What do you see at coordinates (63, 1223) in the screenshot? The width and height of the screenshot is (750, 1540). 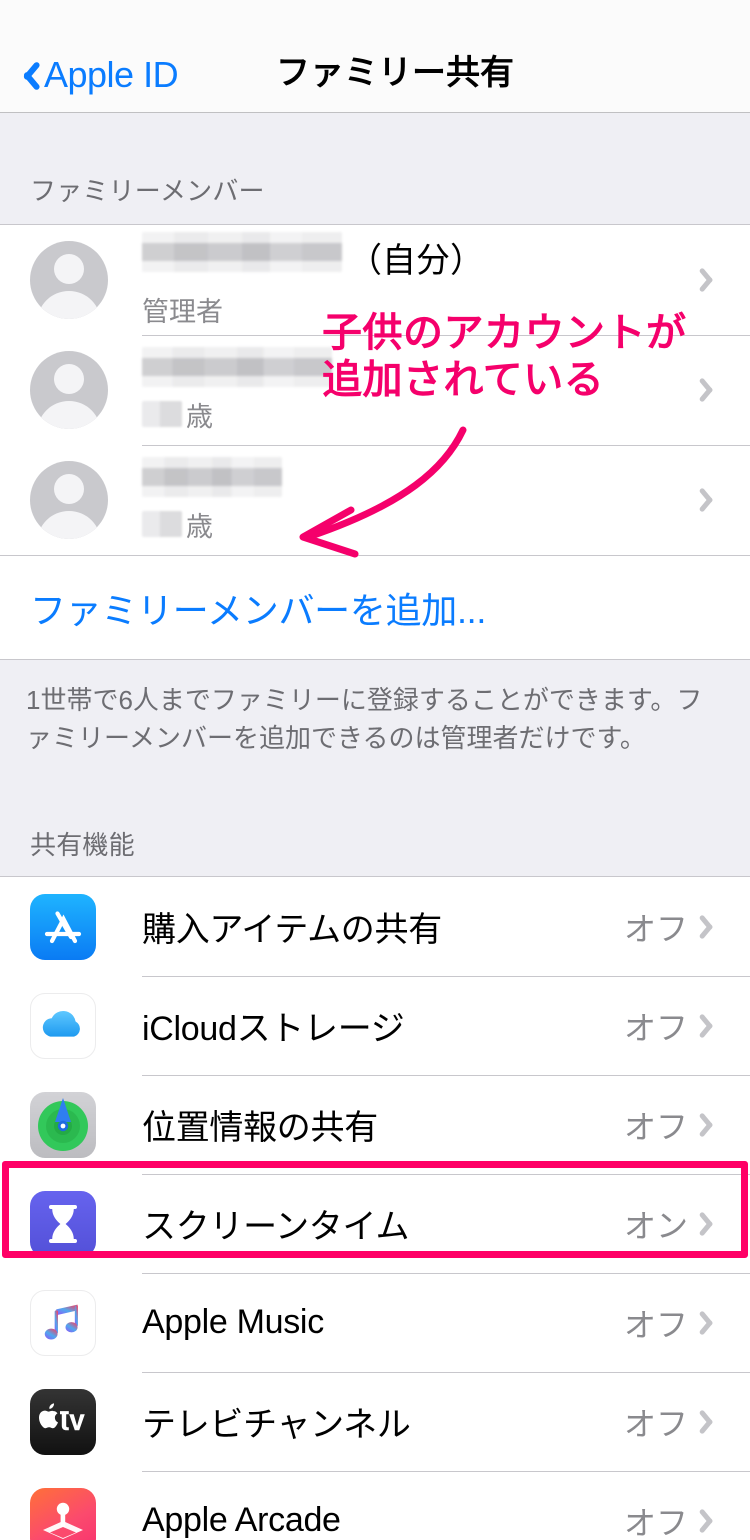 I see `screen-time-icon` at bounding box center [63, 1223].